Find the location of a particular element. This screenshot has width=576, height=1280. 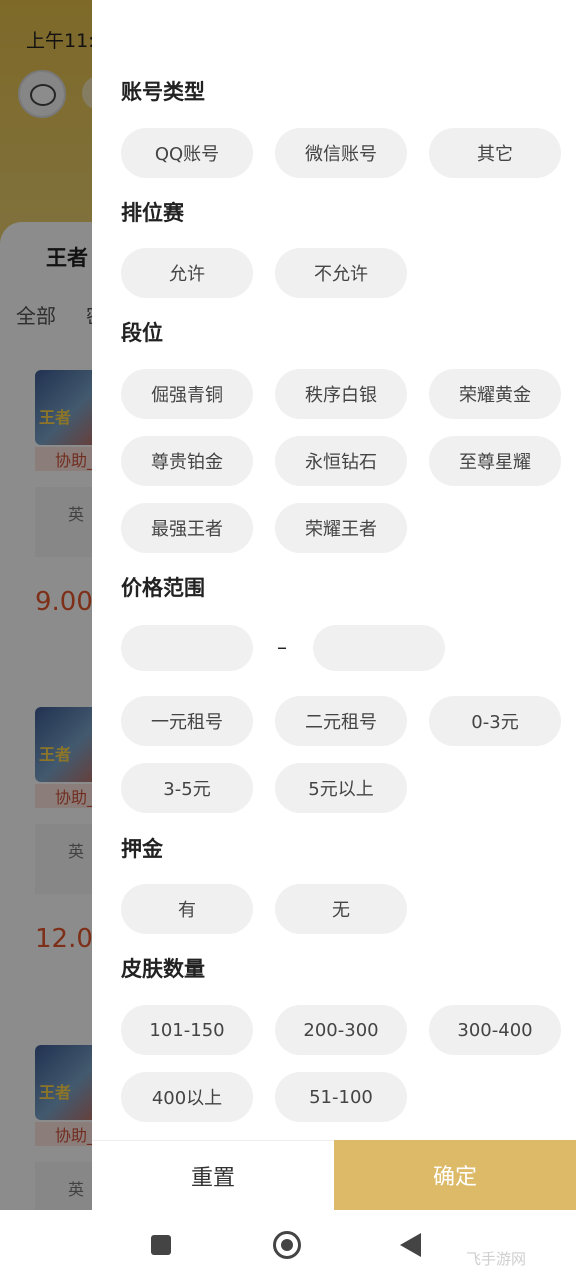

chip-deposit-yes: 有 is located at coordinates (187, 909).